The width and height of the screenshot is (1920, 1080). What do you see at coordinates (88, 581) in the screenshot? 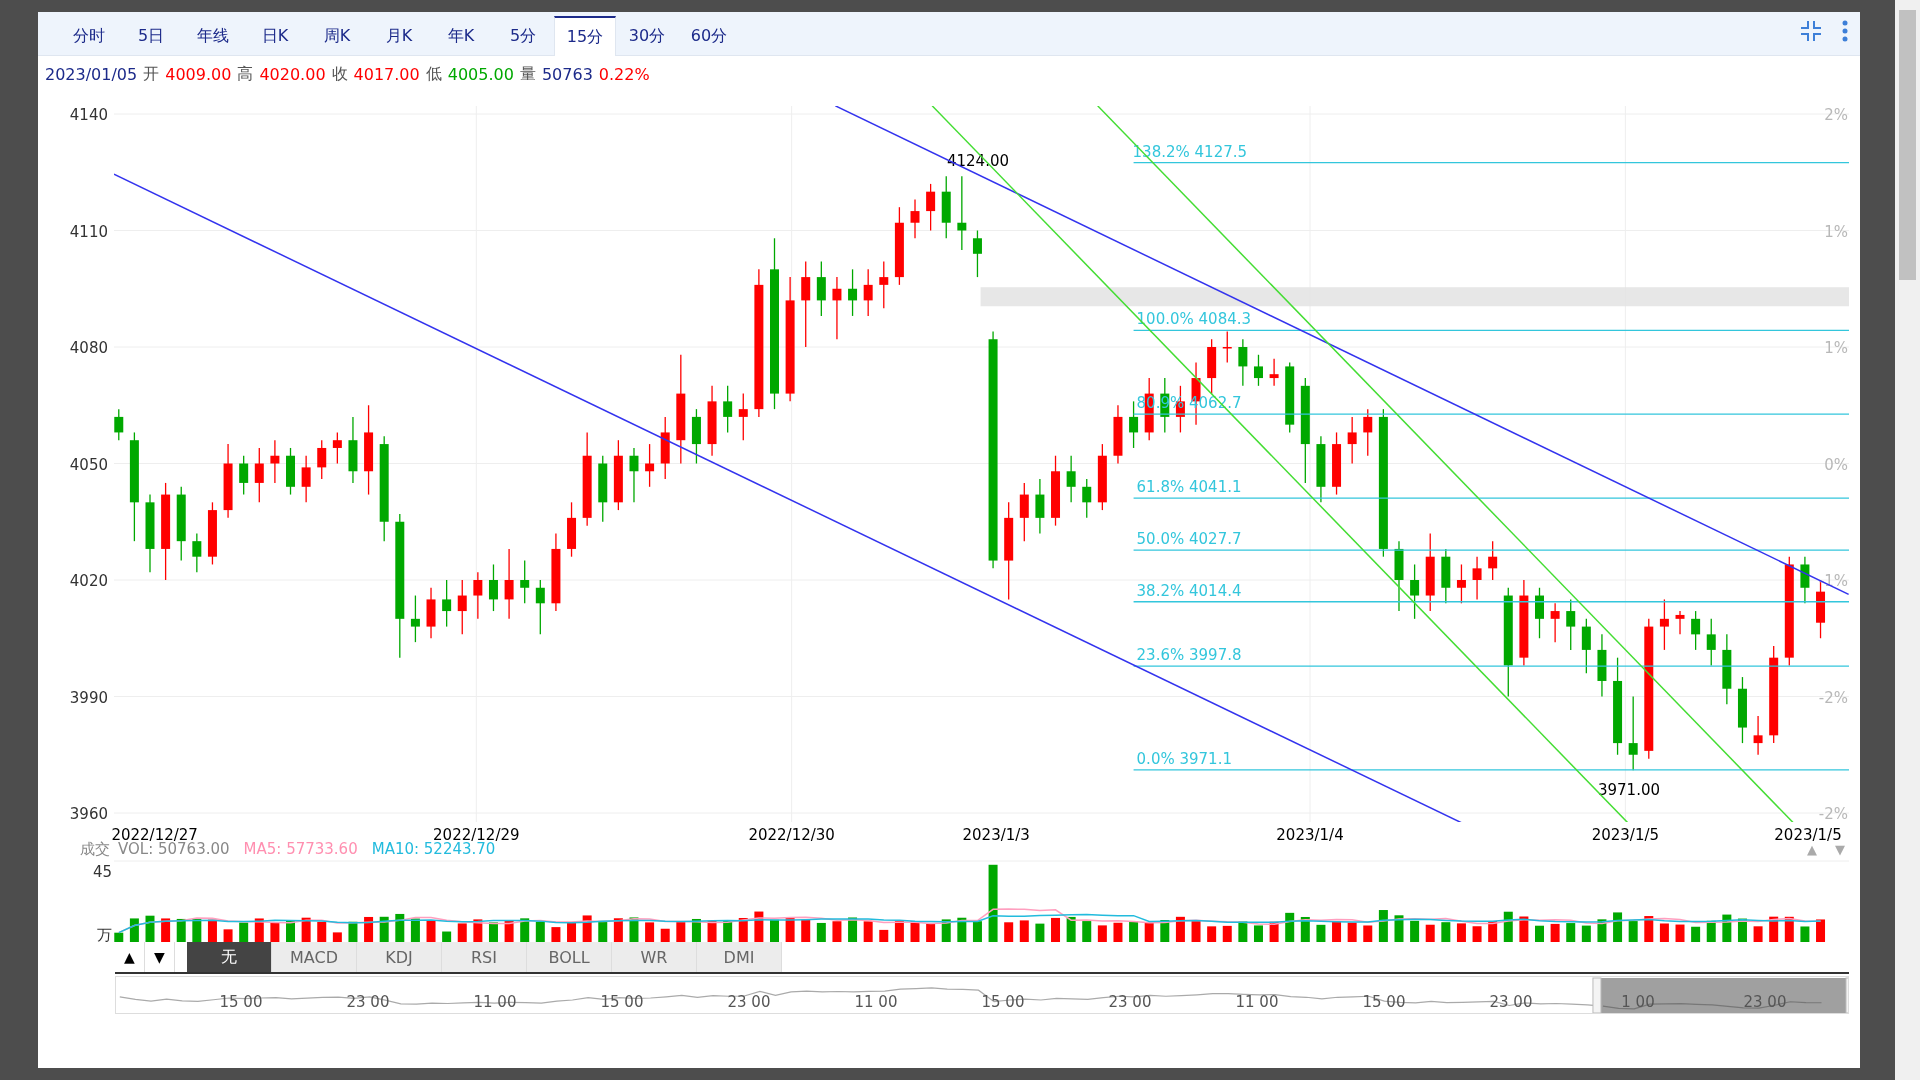
I see `price-axis-label: 4020` at bounding box center [88, 581].